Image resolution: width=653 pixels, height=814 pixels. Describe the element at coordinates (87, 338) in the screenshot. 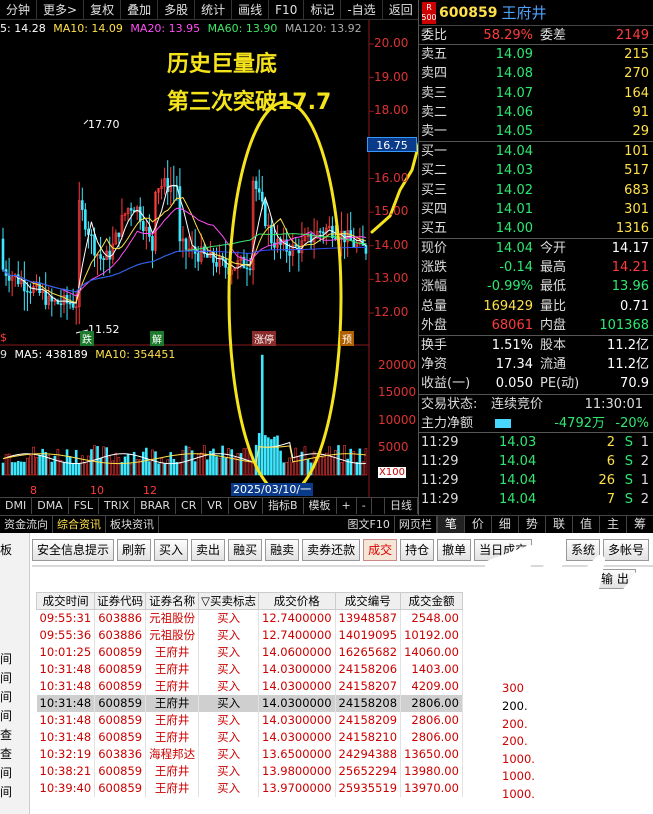

I see `event-tag-2: 跌` at that location.